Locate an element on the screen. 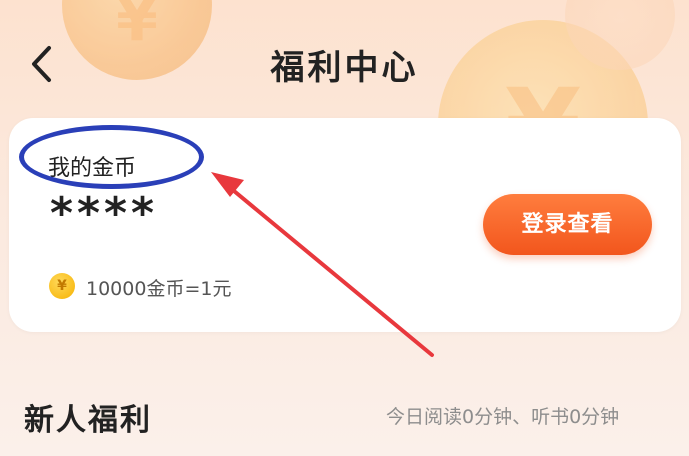 The height and width of the screenshot is (456, 689). section-subtitle: 今日阅读0分钟、听书0分钟 is located at coordinates (503, 417).